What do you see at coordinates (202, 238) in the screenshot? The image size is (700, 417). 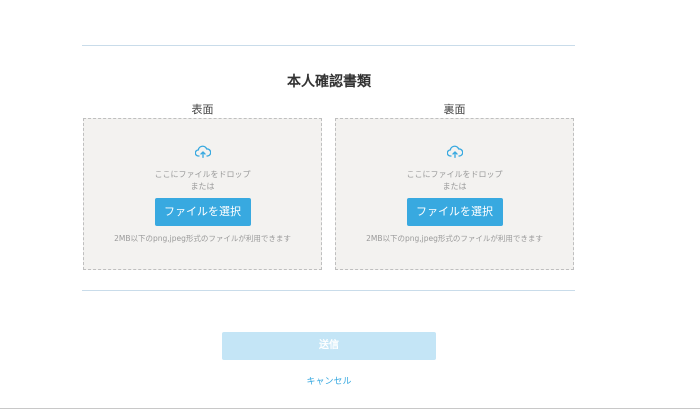 I see `front-file-note: 2MB以下のpng,jpeg形式のファイルが利用できます` at bounding box center [202, 238].